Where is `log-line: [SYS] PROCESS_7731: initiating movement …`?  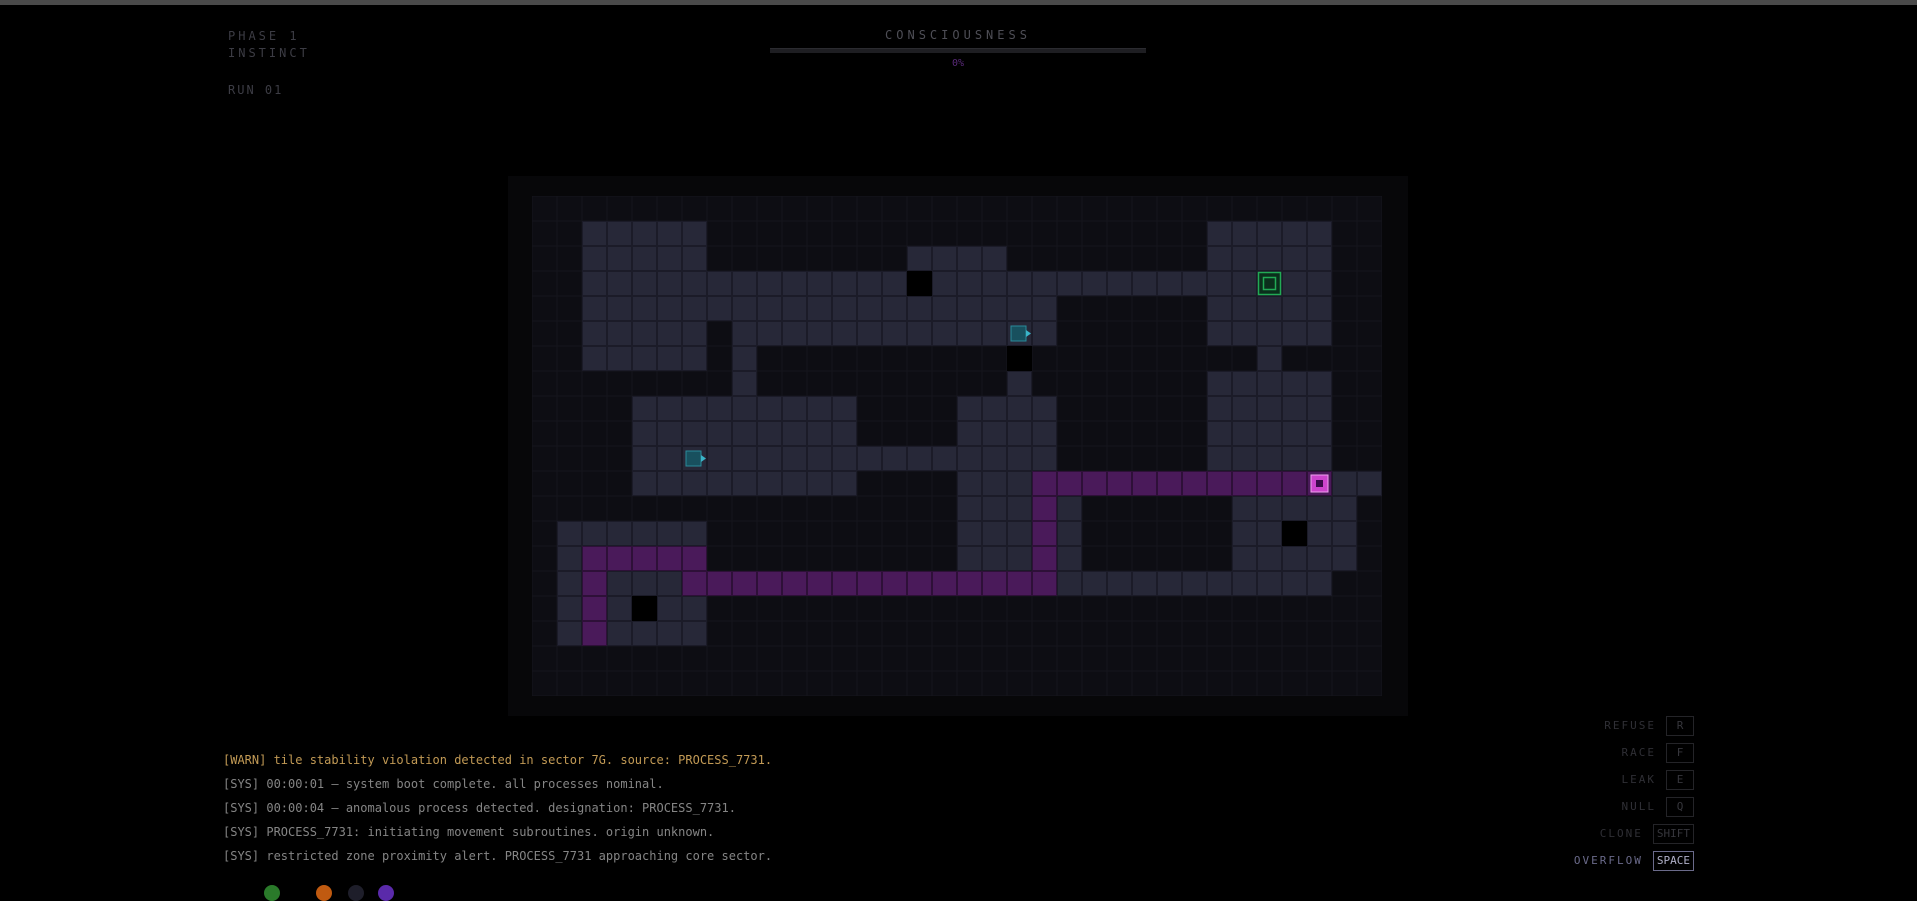 log-line: [SYS] PROCESS_7731: initiating movement … is located at coordinates (469, 832).